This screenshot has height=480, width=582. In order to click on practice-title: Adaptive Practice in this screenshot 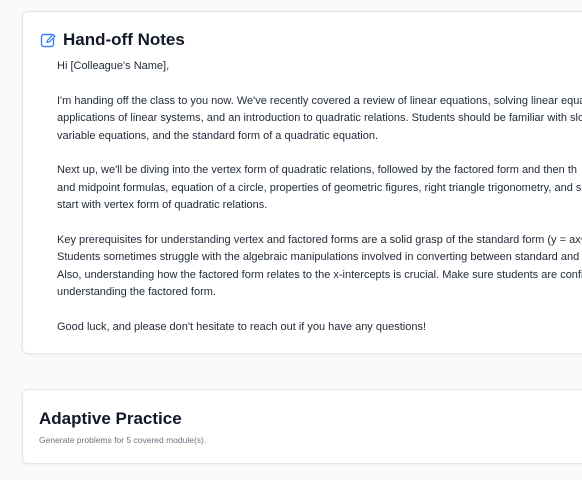, I will do `click(110, 418)`.